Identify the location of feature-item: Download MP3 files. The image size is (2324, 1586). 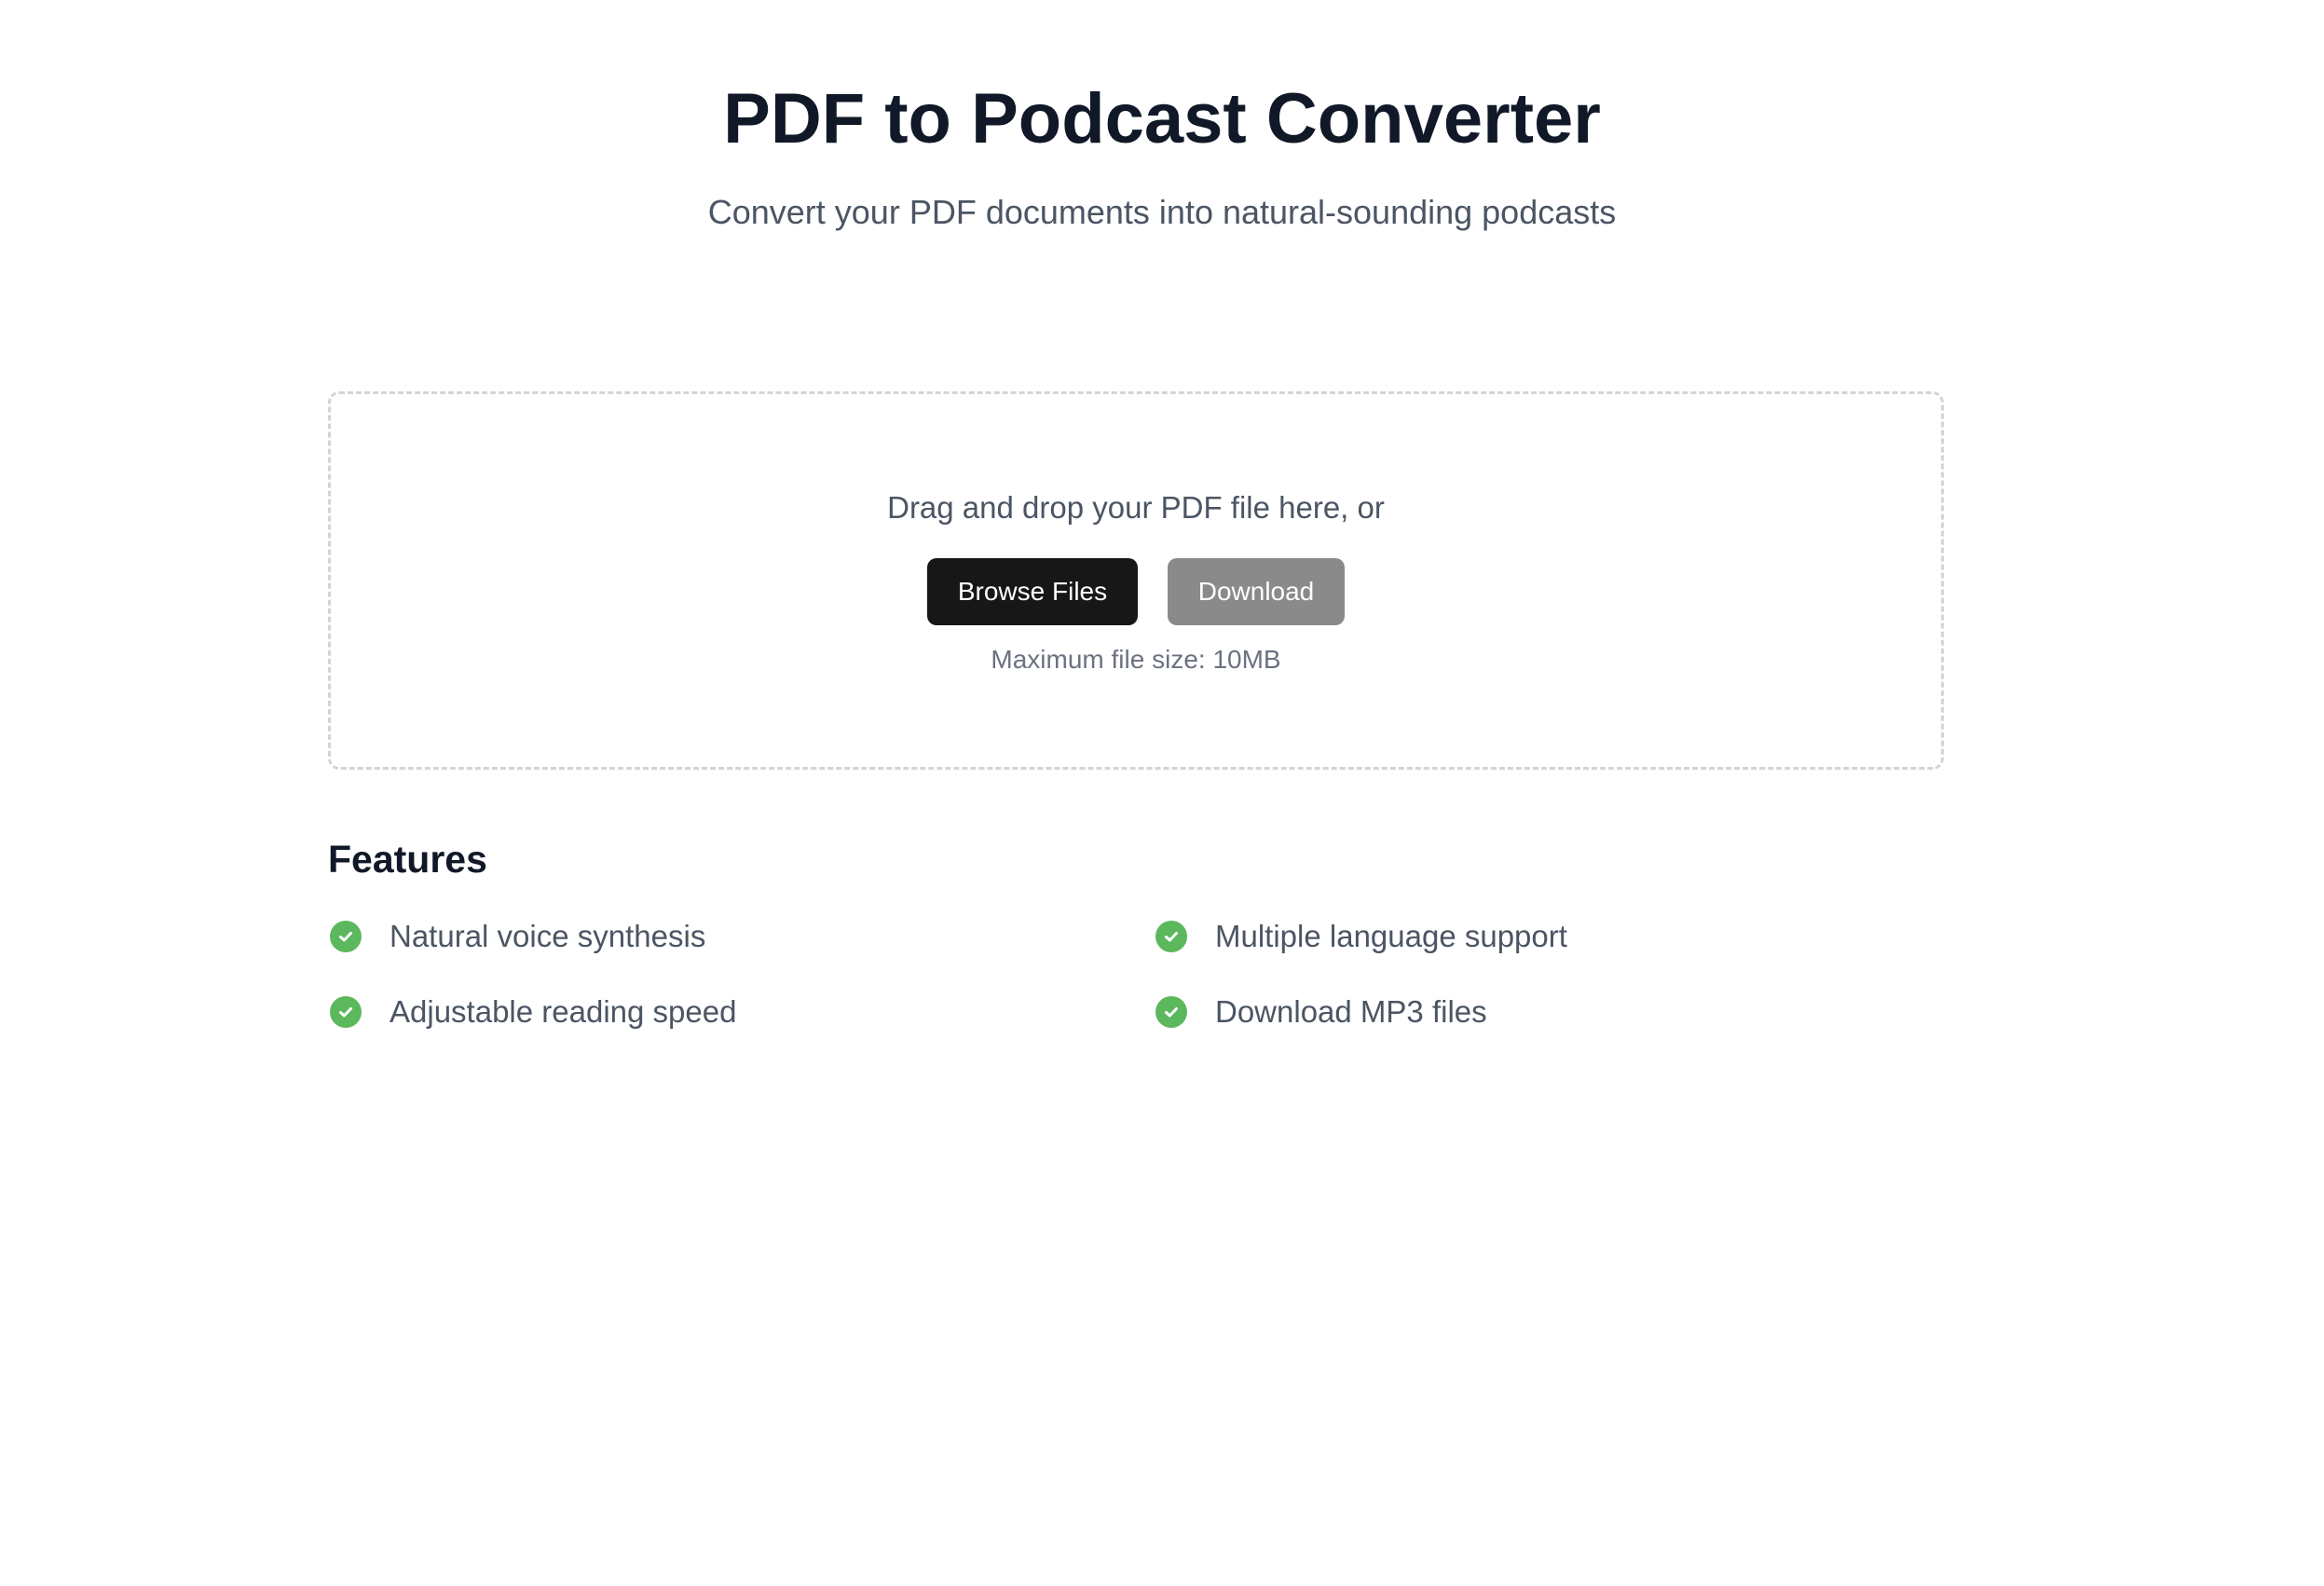
(1321, 1012).